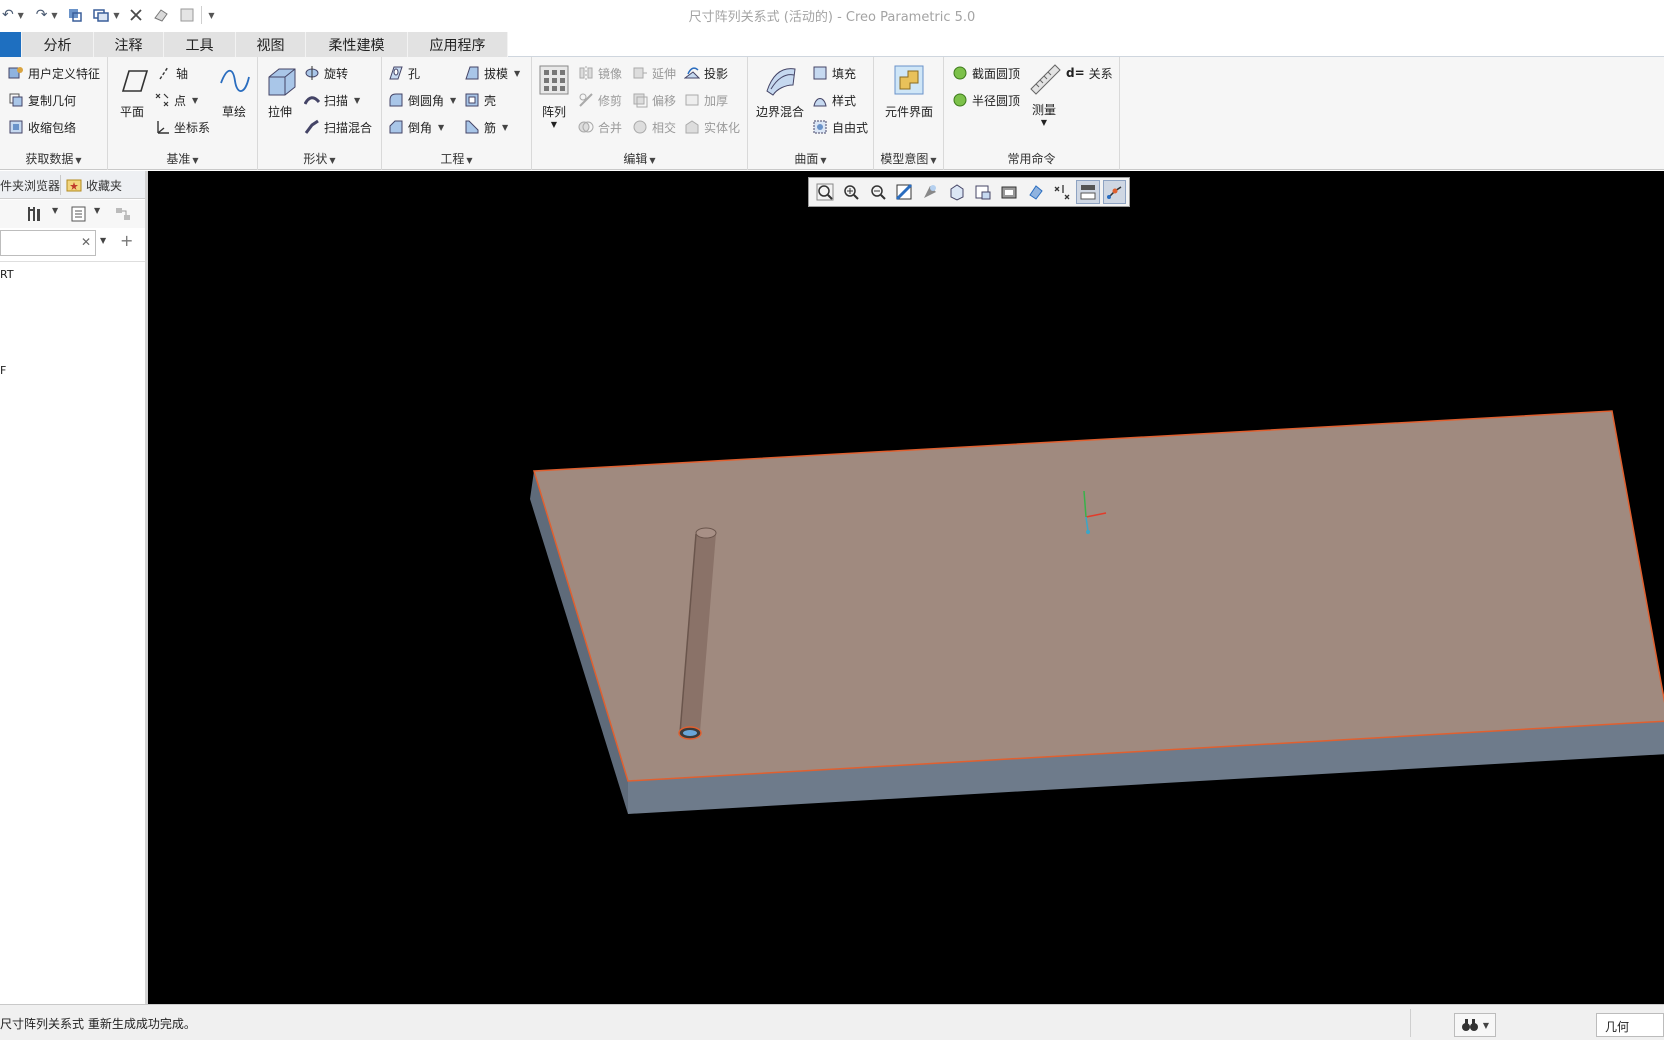  I want to click on round-button: 倒圆角 ▼, so click(422, 100).